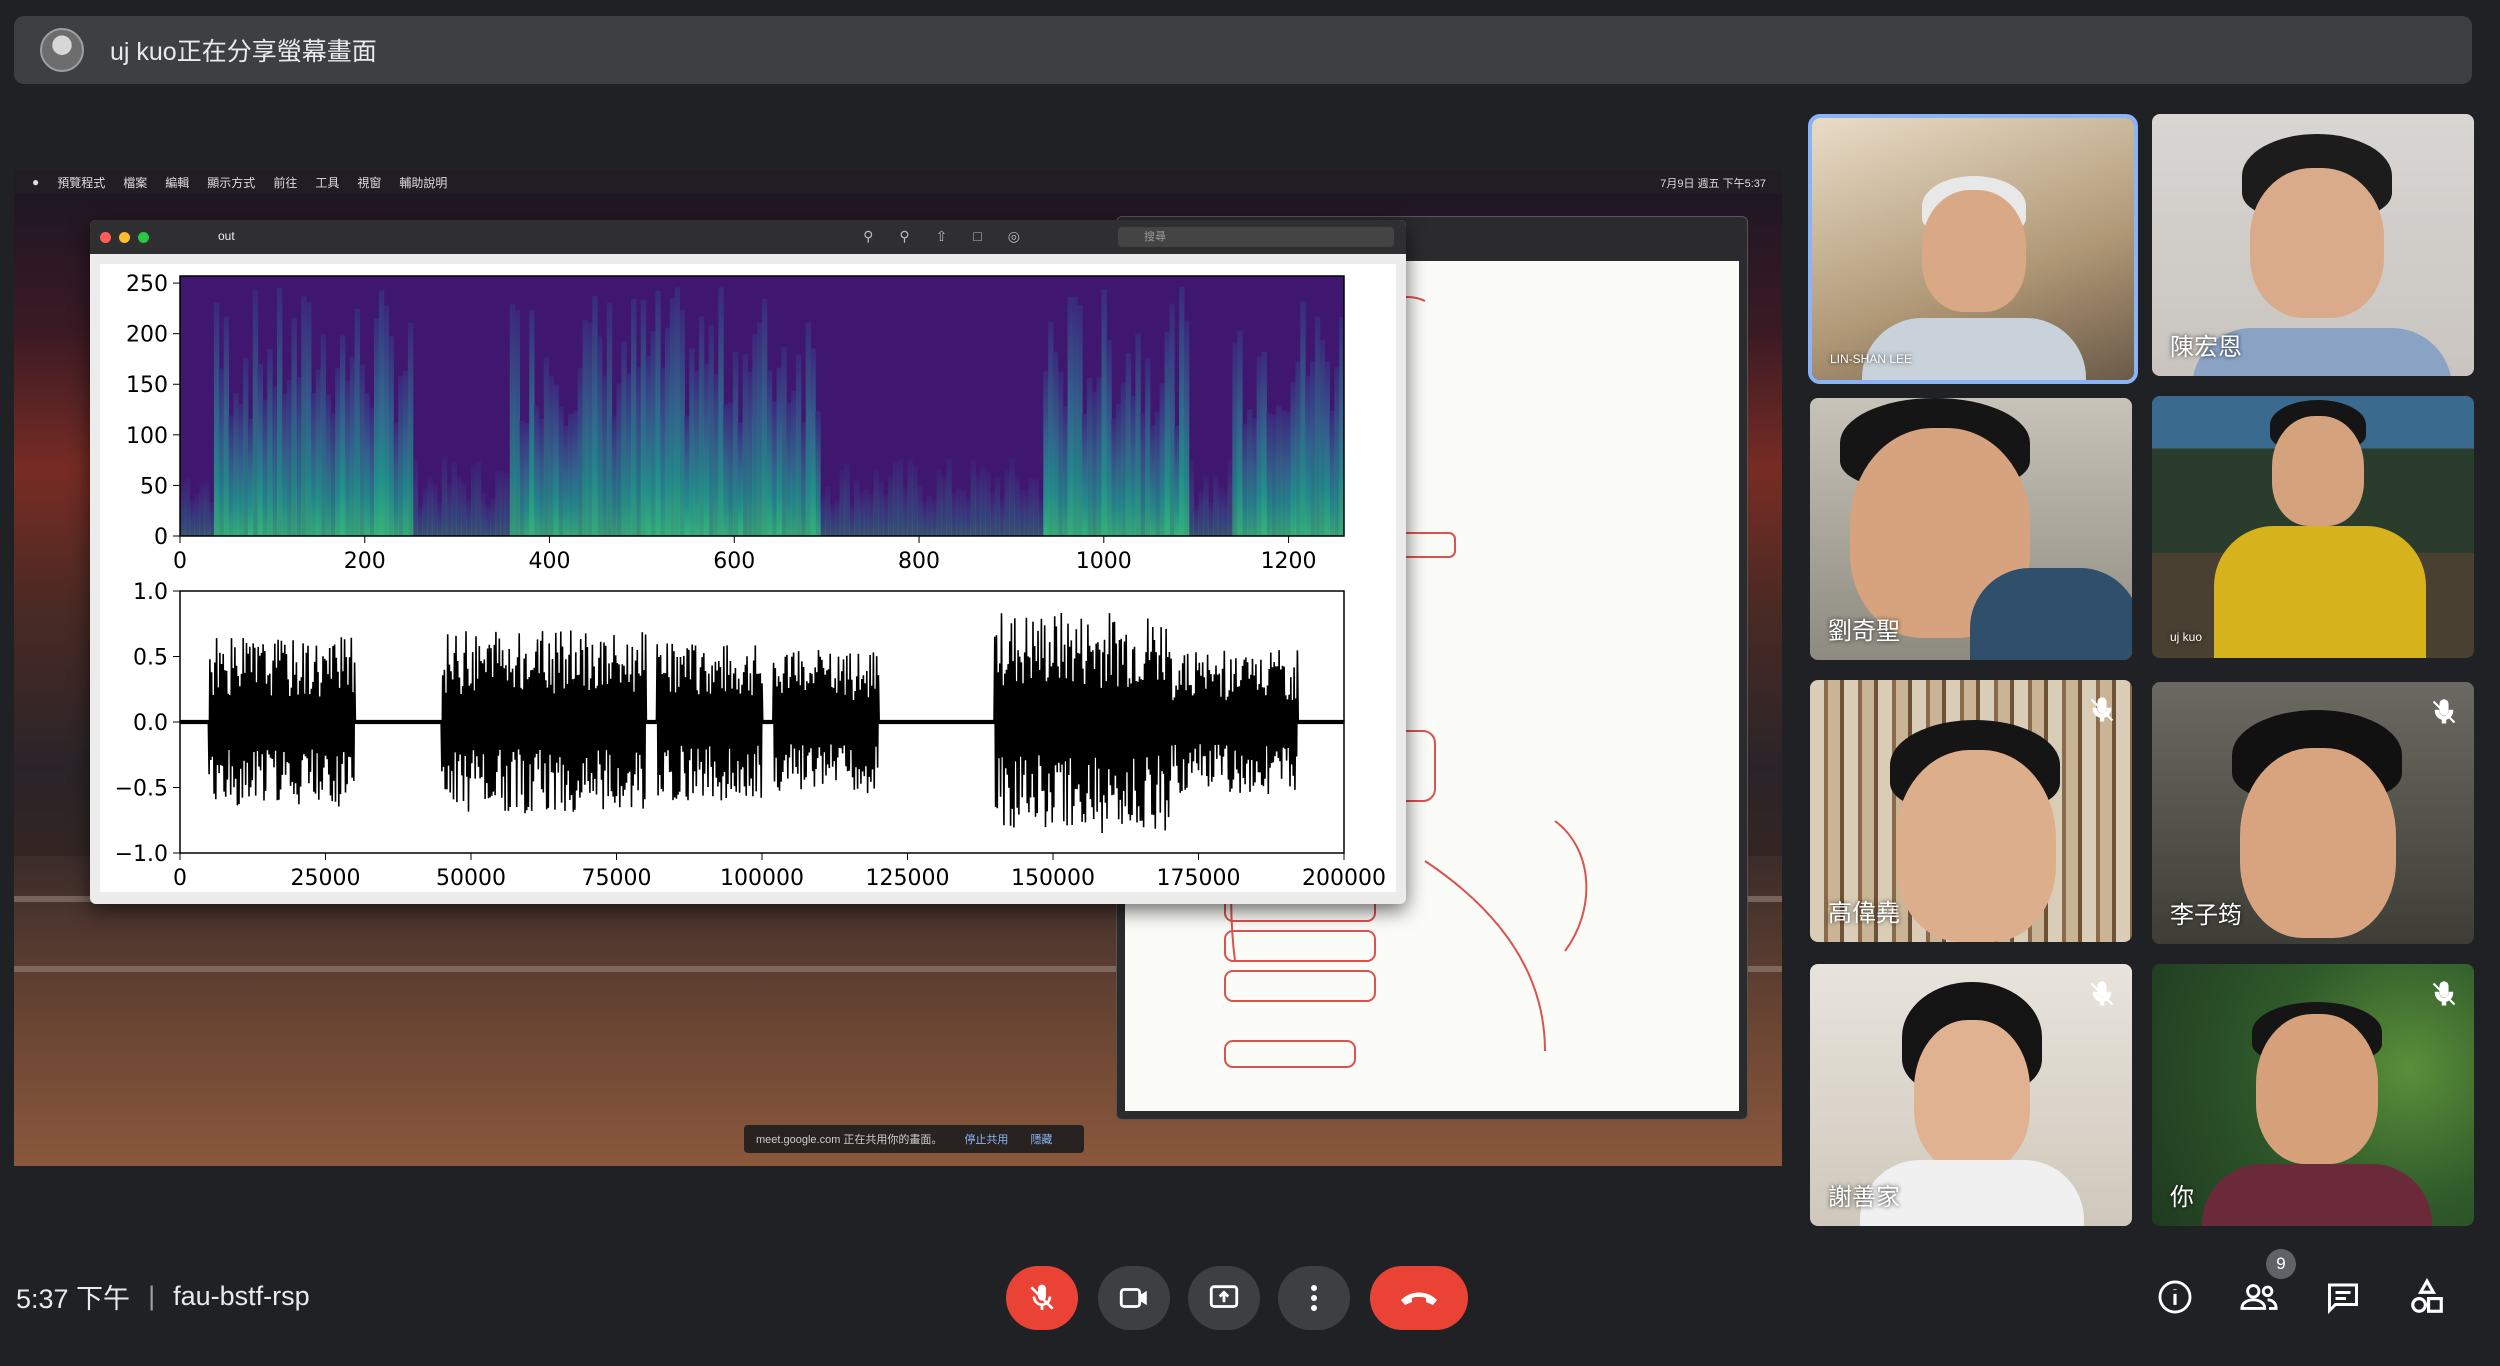 This screenshot has height=1366, width=2500. What do you see at coordinates (1224, 1298) in the screenshot?
I see `present-screen-button` at bounding box center [1224, 1298].